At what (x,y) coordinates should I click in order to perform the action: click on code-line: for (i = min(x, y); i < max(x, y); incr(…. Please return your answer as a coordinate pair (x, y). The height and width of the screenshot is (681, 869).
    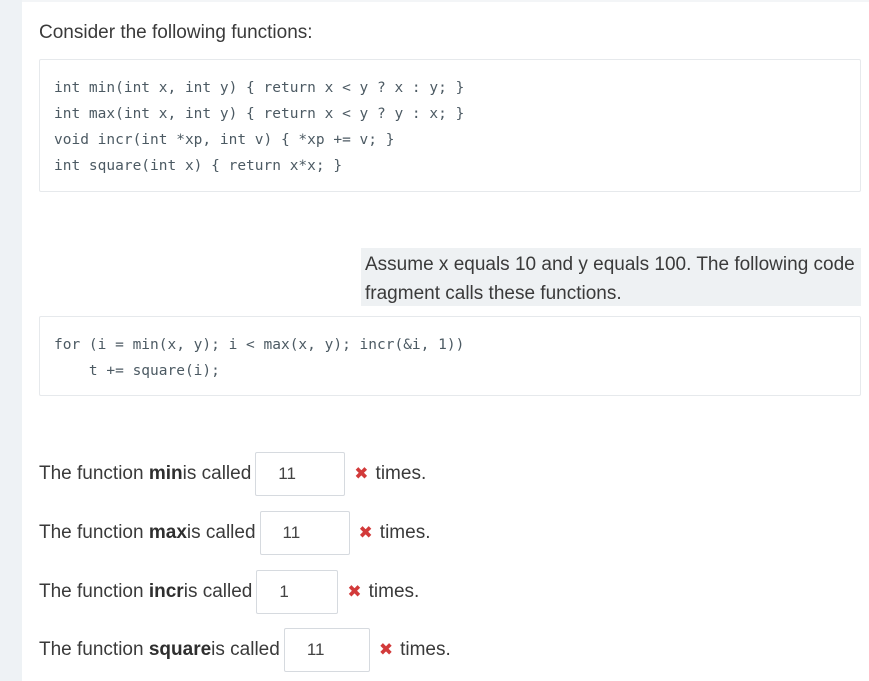
    Looking at the image, I should click on (259, 345).